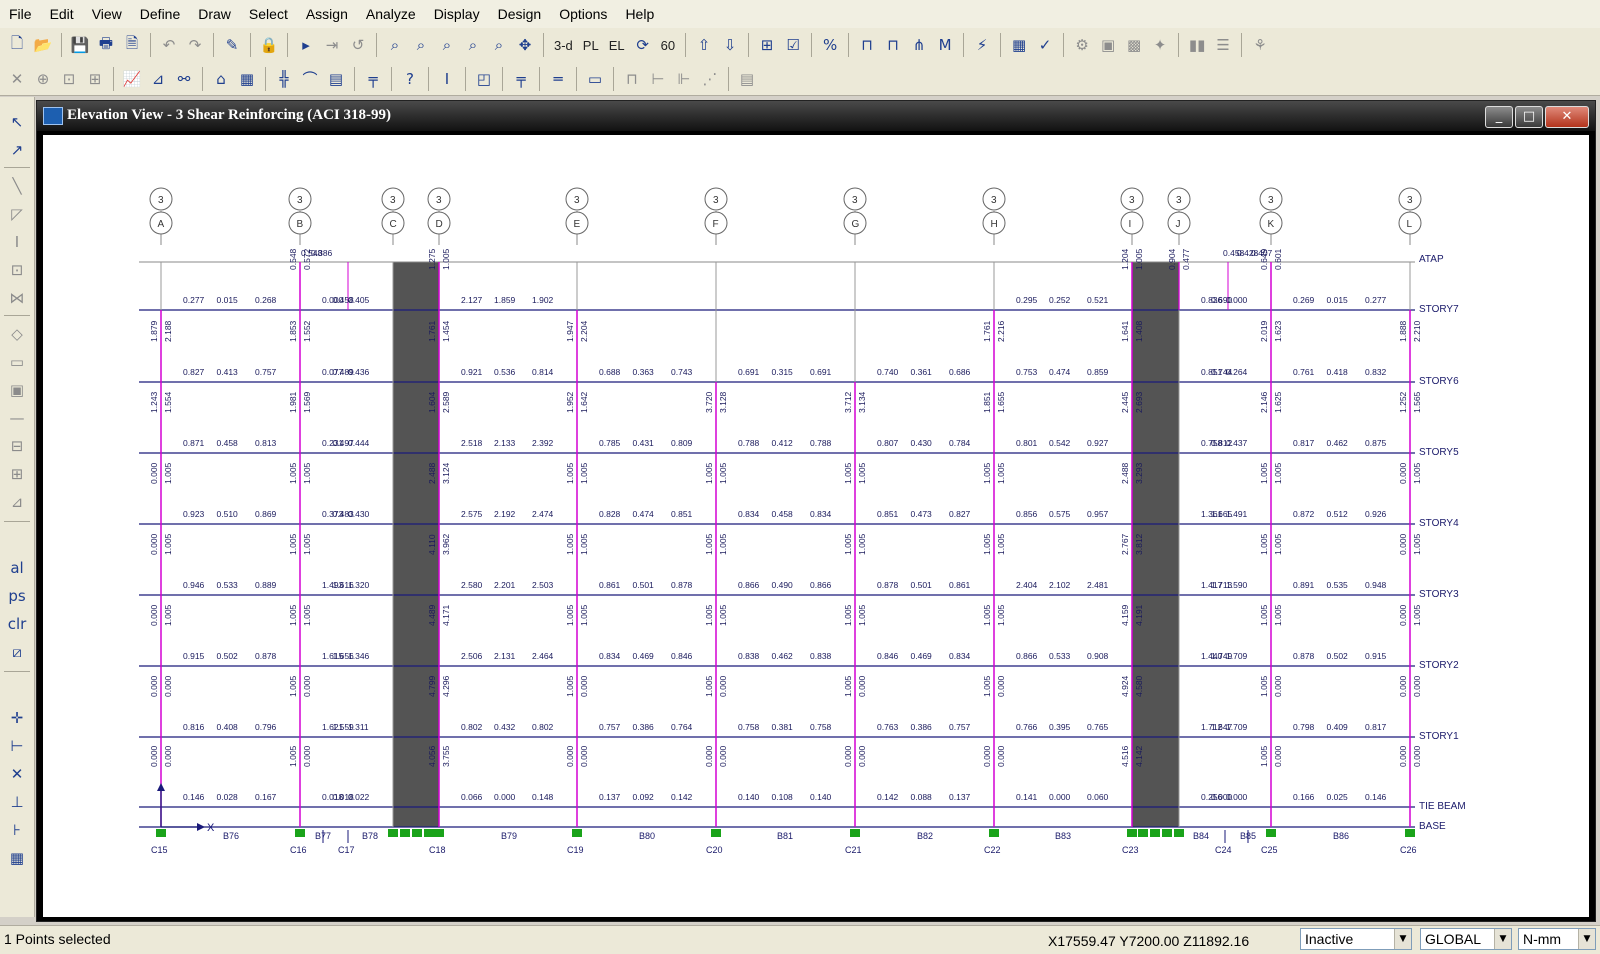  I want to click on set-display-icon: ☑, so click(793, 45).